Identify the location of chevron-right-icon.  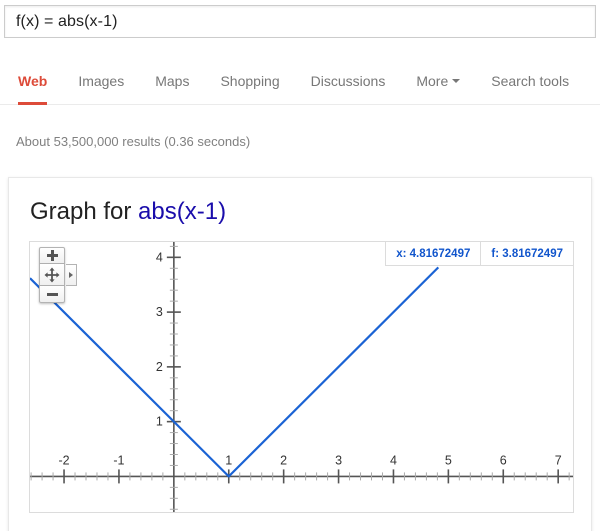
(71, 275).